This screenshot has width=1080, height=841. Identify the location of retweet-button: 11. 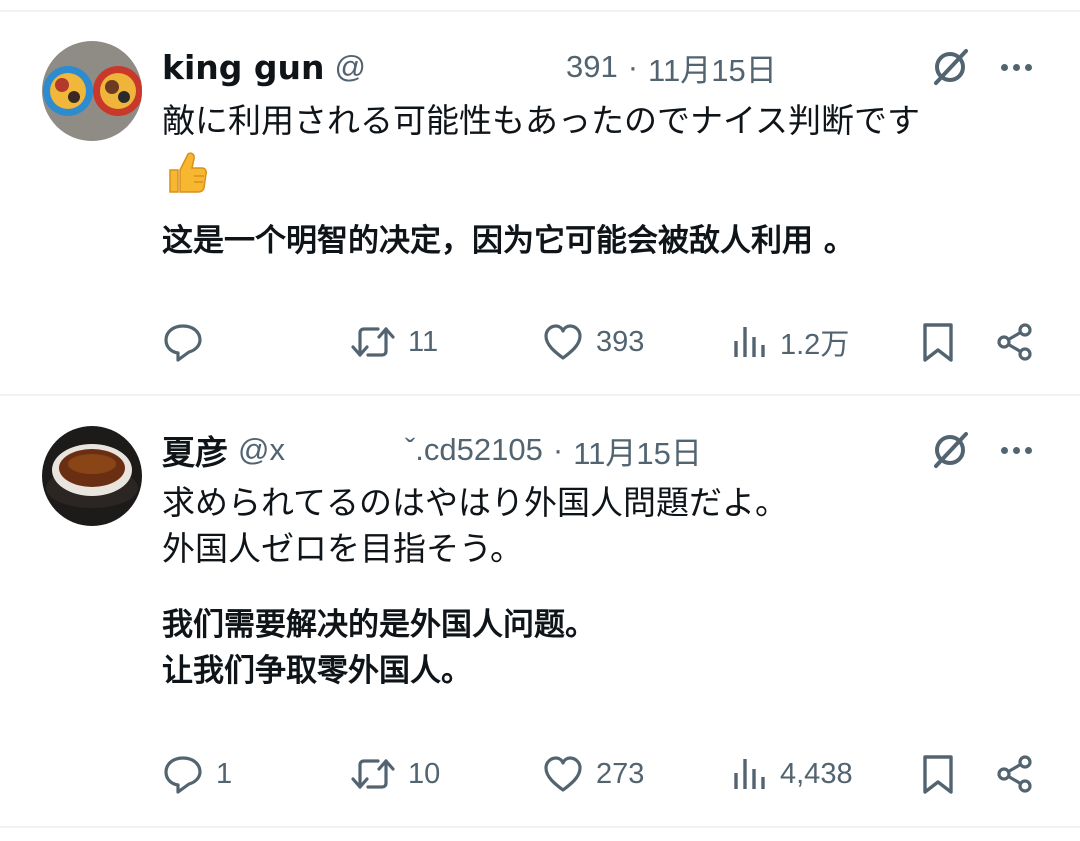
(394, 342).